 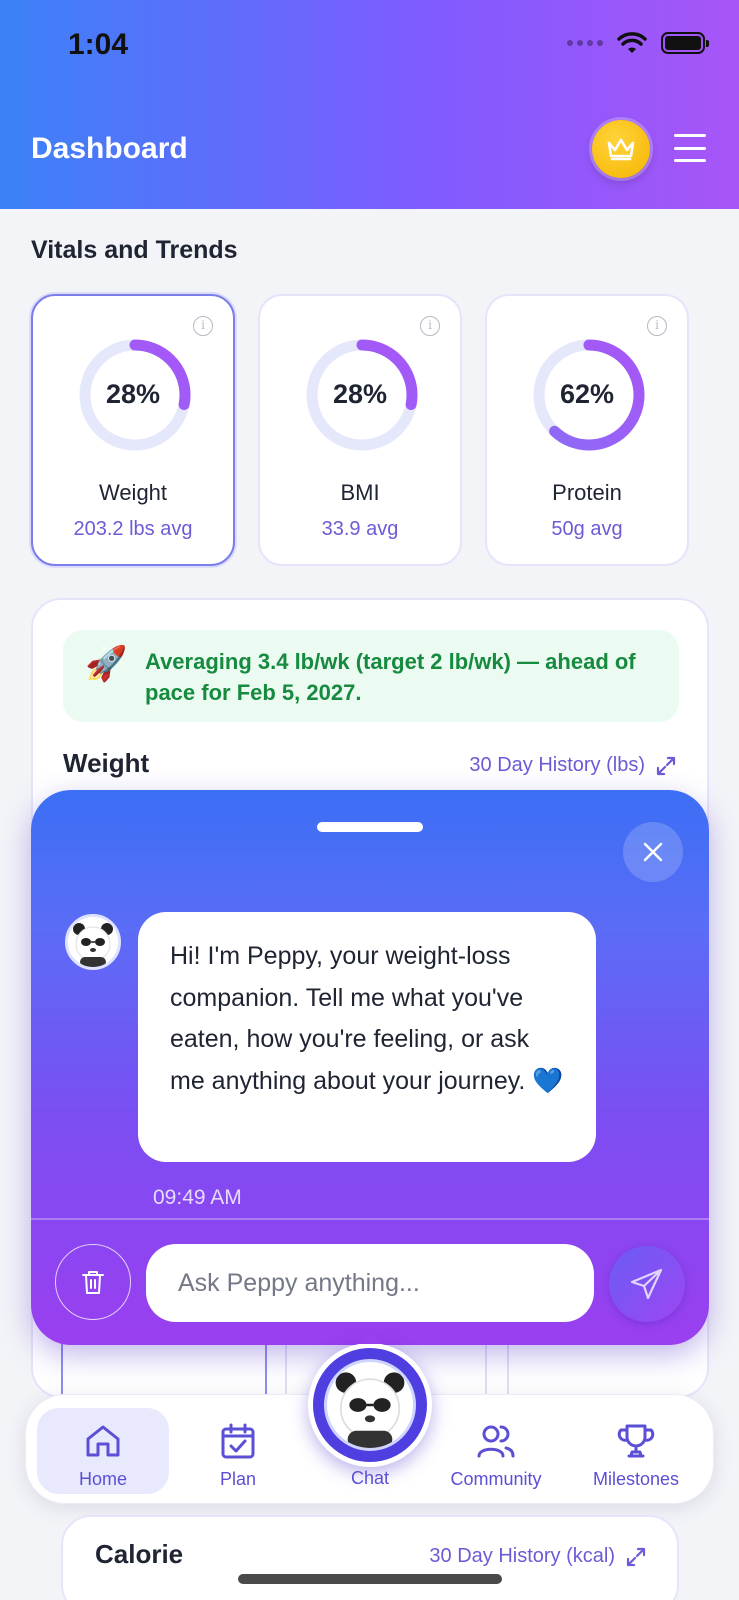 I want to click on calorie-history-link: 30 Day History (kcal), so click(x=538, y=1556).